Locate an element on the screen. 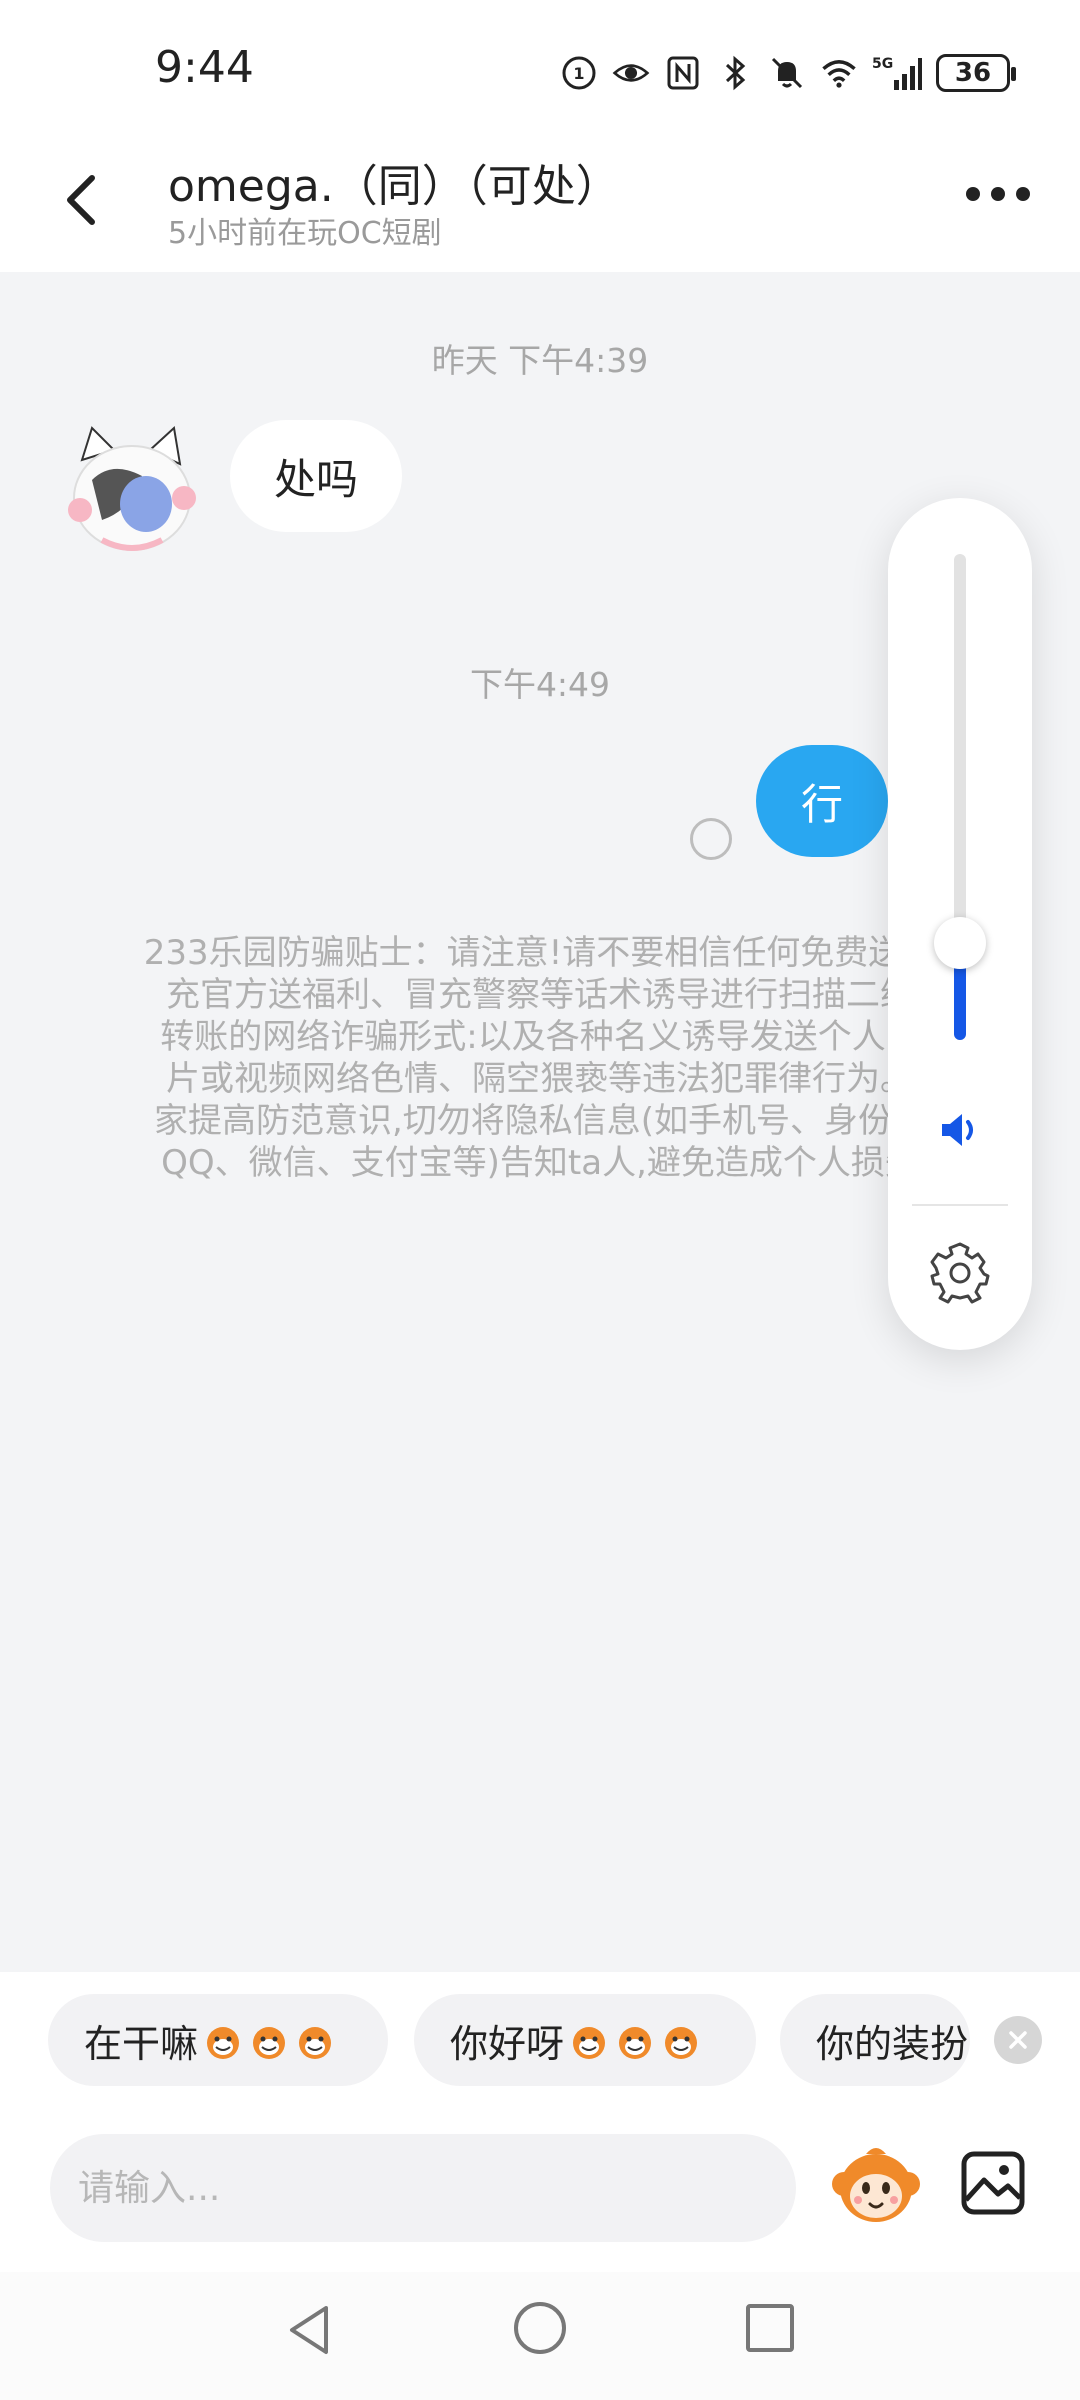 Image resolution: width=1080 pixels, height=2400 pixels. quick-reply-chip: 你的装扮 is located at coordinates (875, 2040).